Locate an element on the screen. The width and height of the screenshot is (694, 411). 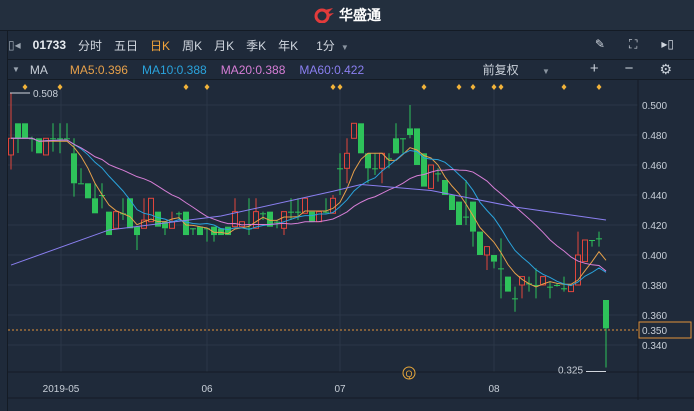
period-tab: 月K is located at coordinates (224, 45).